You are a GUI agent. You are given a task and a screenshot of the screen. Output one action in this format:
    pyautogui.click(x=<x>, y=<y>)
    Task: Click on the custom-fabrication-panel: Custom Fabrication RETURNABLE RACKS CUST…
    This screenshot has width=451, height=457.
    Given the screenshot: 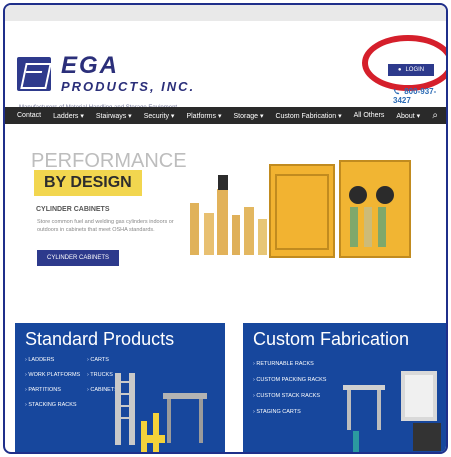 What is the action you would take?
    pyautogui.click(x=344, y=387)
    